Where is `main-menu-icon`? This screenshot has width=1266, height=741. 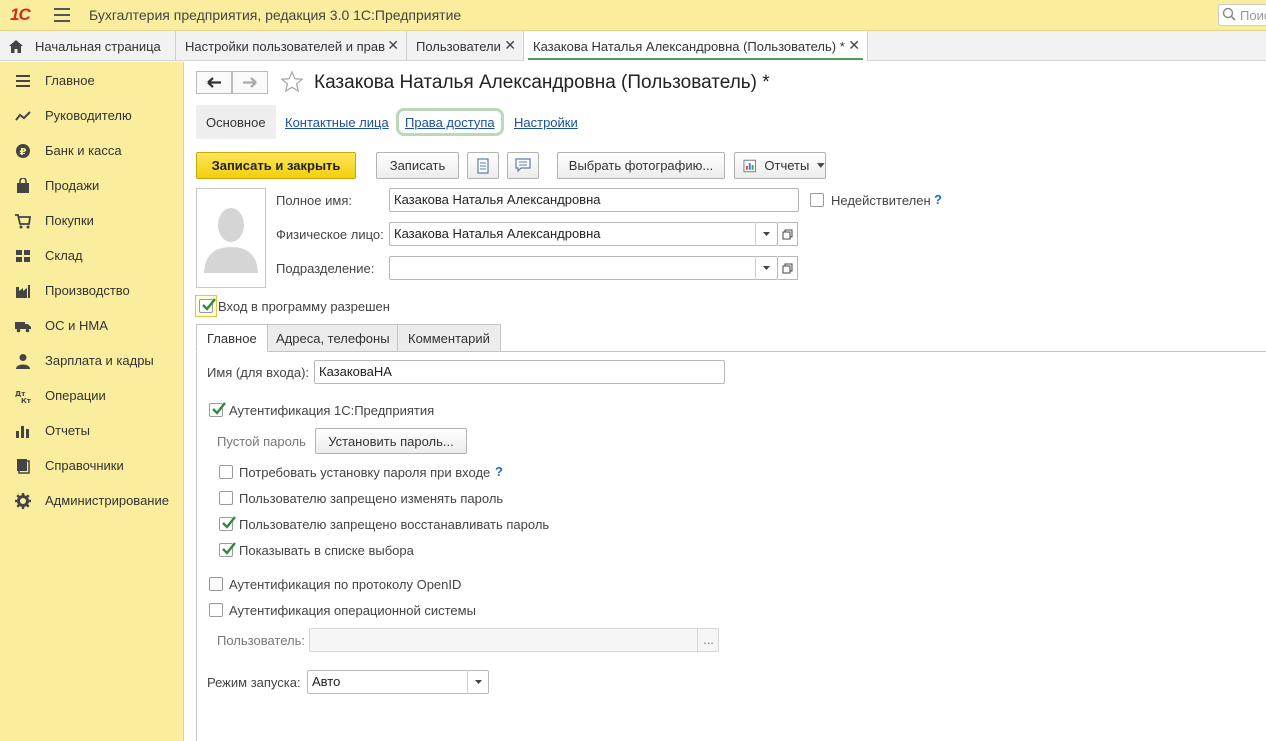 main-menu-icon is located at coordinates (62, 15).